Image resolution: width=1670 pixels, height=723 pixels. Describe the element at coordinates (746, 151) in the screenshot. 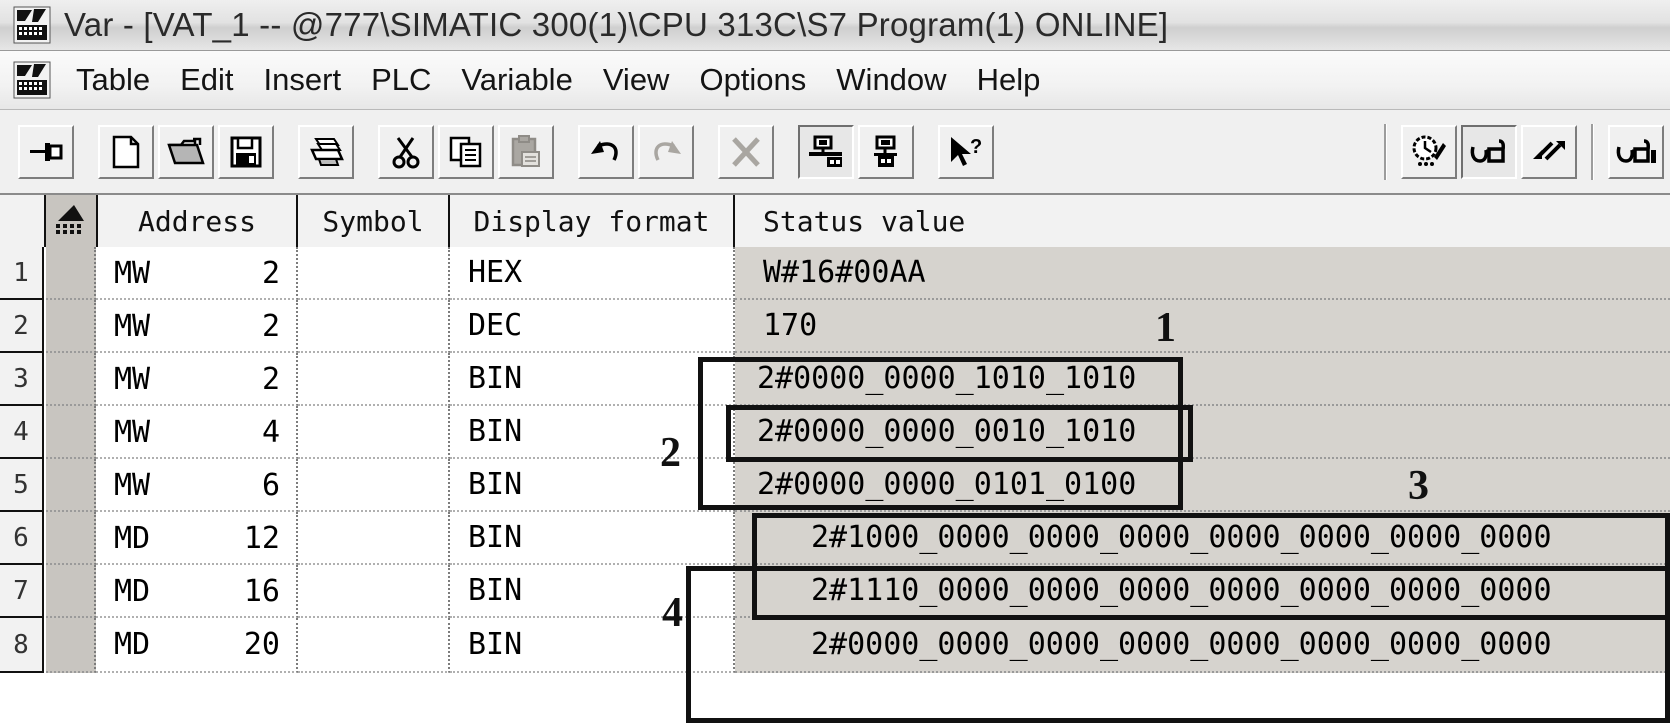

I see `delete-button` at that location.